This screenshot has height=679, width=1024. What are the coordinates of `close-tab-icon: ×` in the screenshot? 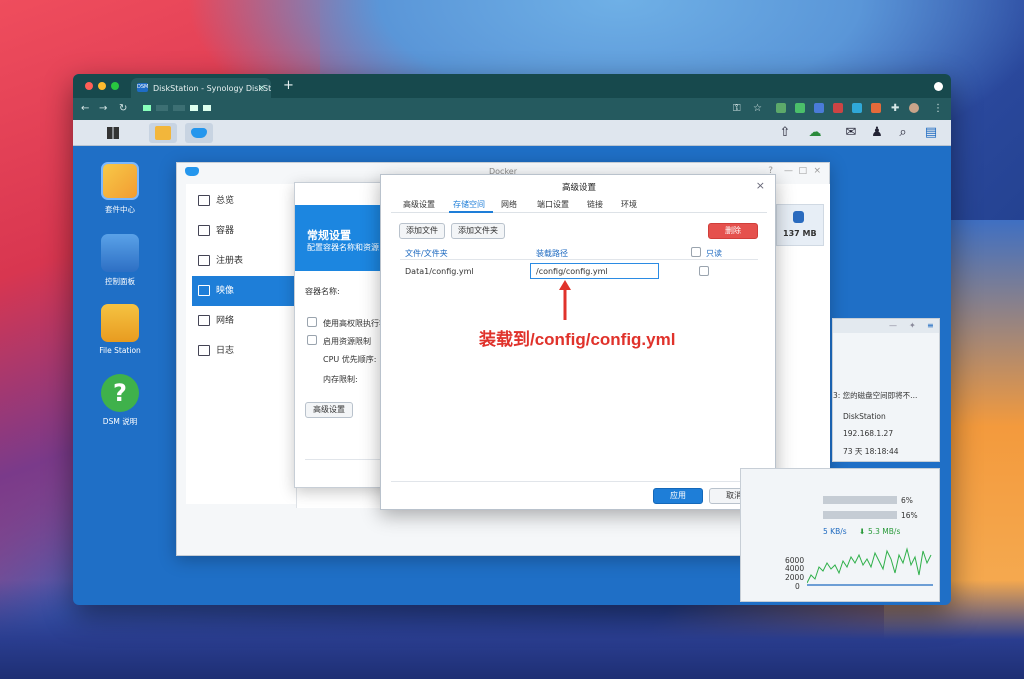 It's located at (261, 87).